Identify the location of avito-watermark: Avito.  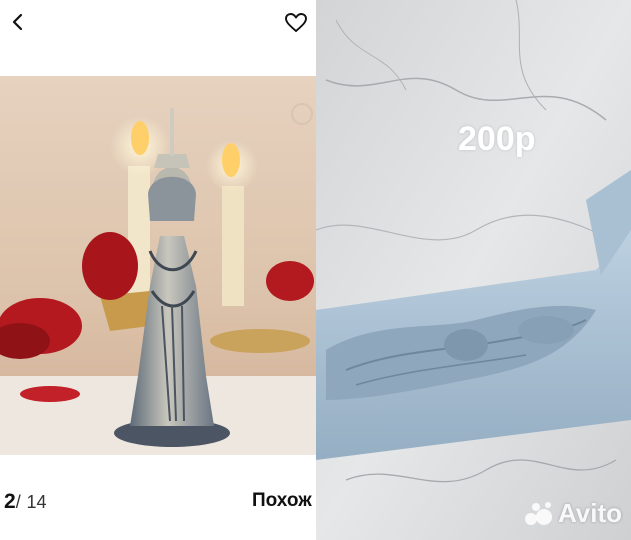
(573, 513).